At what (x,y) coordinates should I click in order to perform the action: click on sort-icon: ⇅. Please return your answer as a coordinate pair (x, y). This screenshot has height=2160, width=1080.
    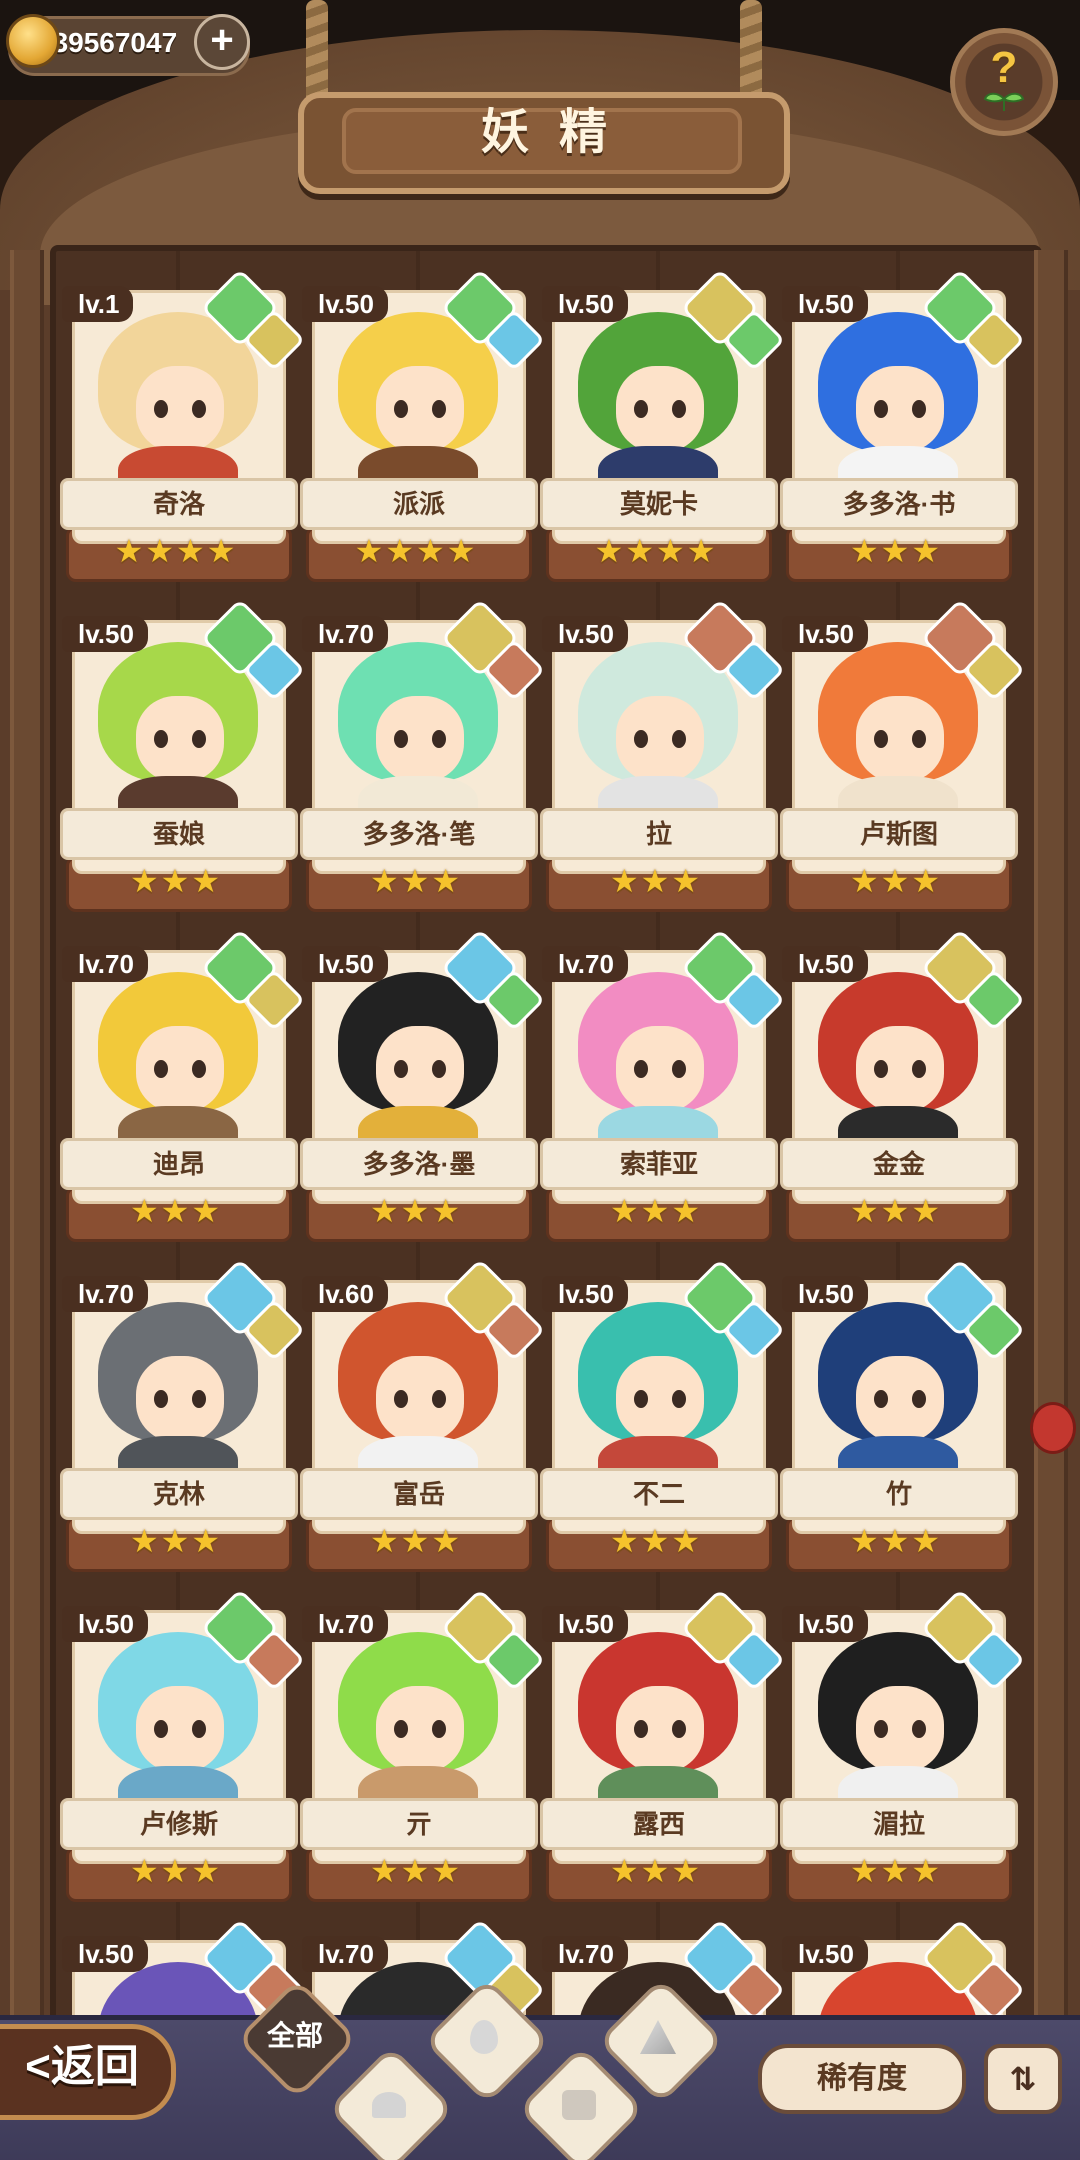
    Looking at the image, I should click on (1023, 2079).